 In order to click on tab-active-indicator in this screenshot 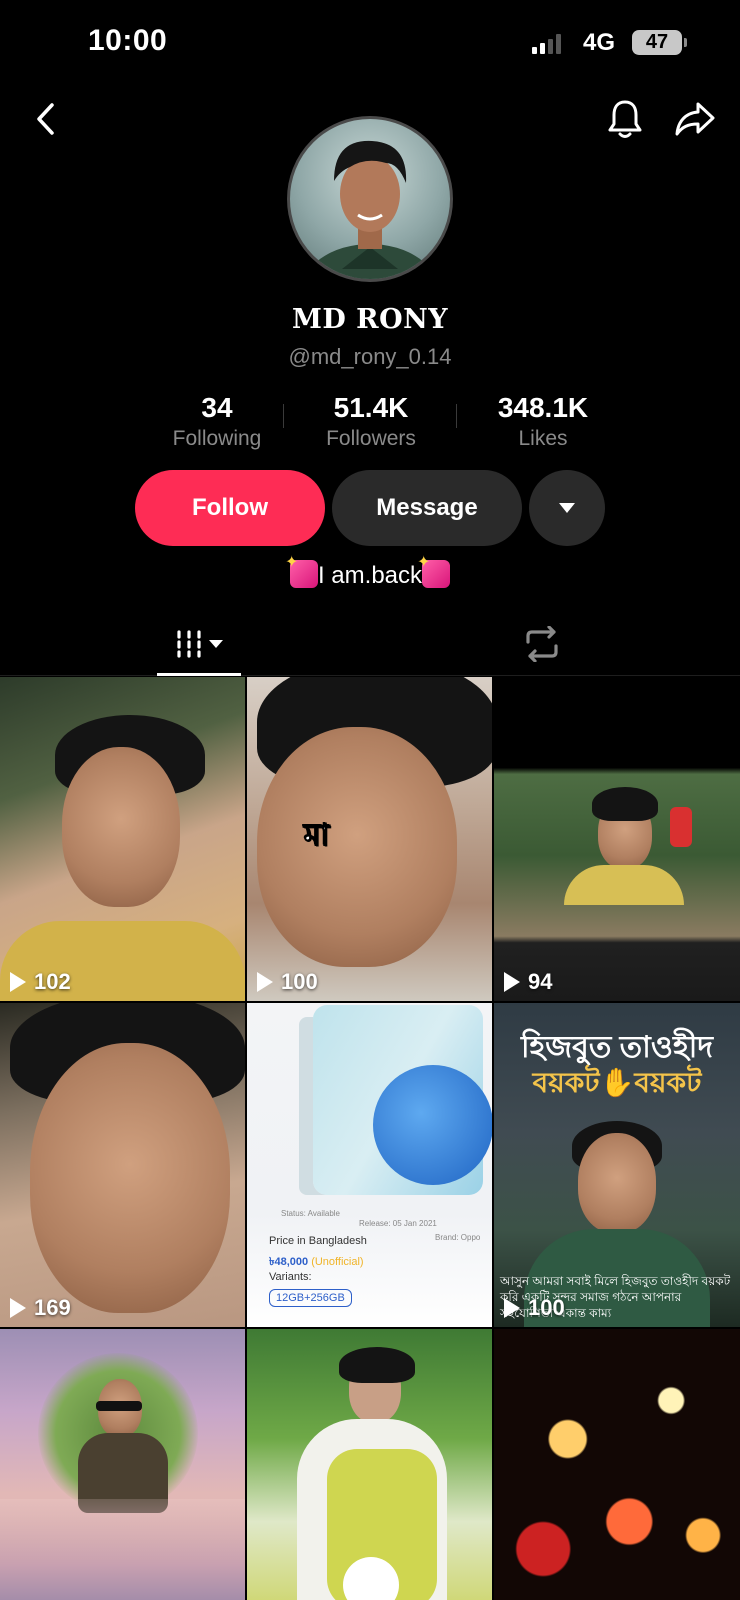, I will do `click(199, 674)`.